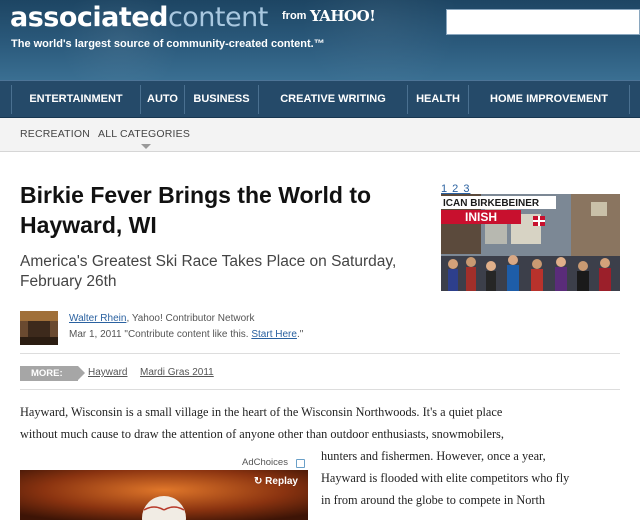 The height and width of the screenshot is (520, 640). What do you see at coordinates (274, 334) in the screenshot?
I see `start-here-link: Start Here` at bounding box center [274, 334].